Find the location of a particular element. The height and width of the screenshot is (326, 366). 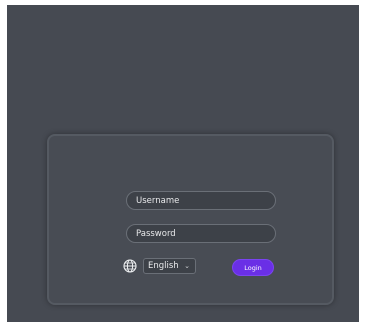

language-row: English ⌄ is located at coordinates (159, 266).